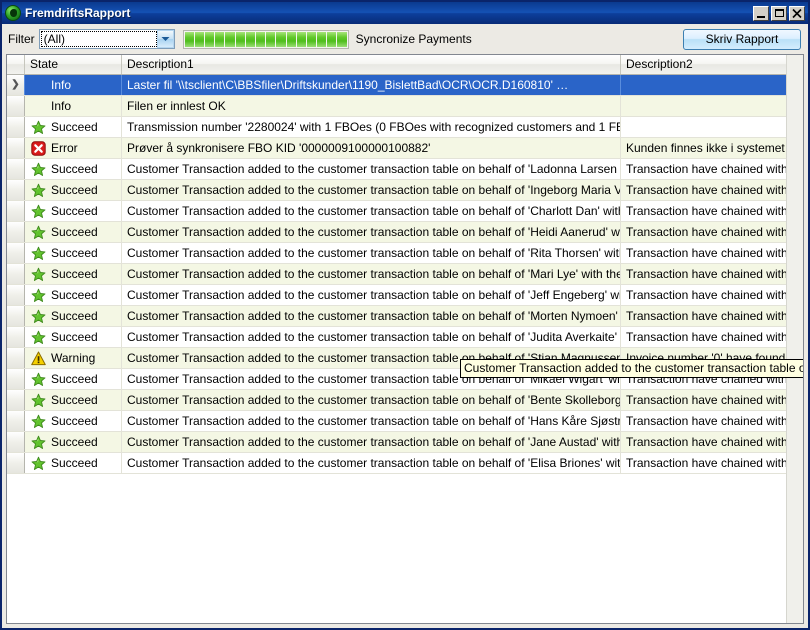 This screenshot has width=810, height=630. What do you see at coordinates (73, 148) in the screenshot?
I see `cell-state: Error` at bounding box center [73, 148].